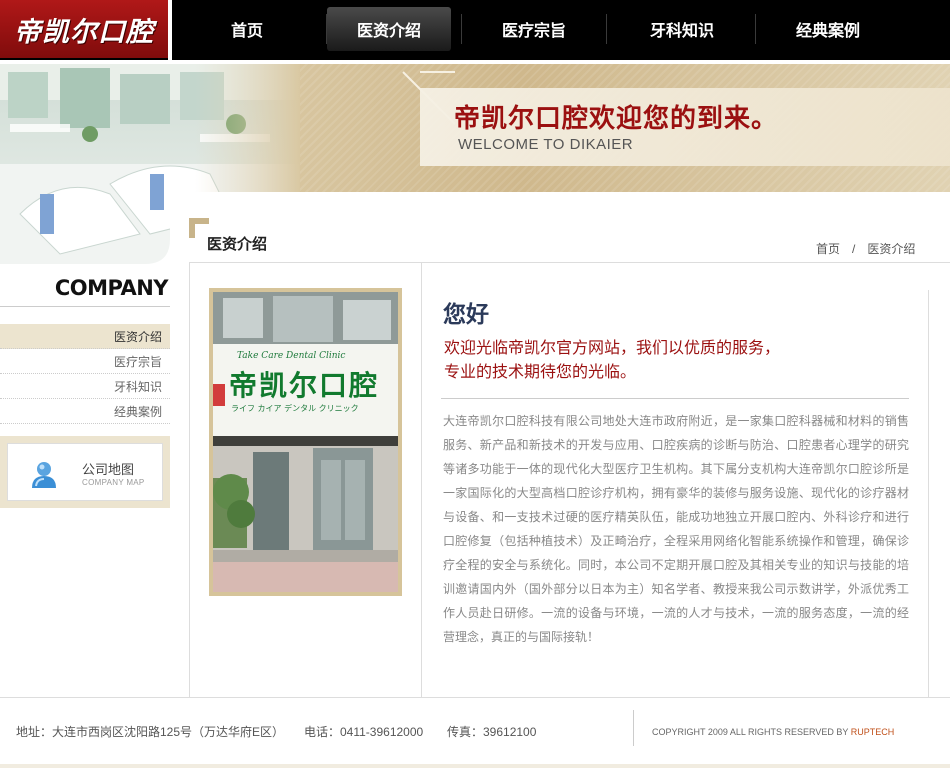 This screenshot has height=768, width=950. I want to click on sidebar-item-dental-knowledge: 牙科知识, so click(85, 386).